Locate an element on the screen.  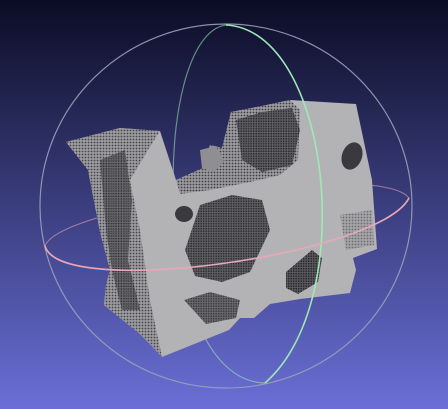
mesh-hole-left is located at coordinates (184, 214).